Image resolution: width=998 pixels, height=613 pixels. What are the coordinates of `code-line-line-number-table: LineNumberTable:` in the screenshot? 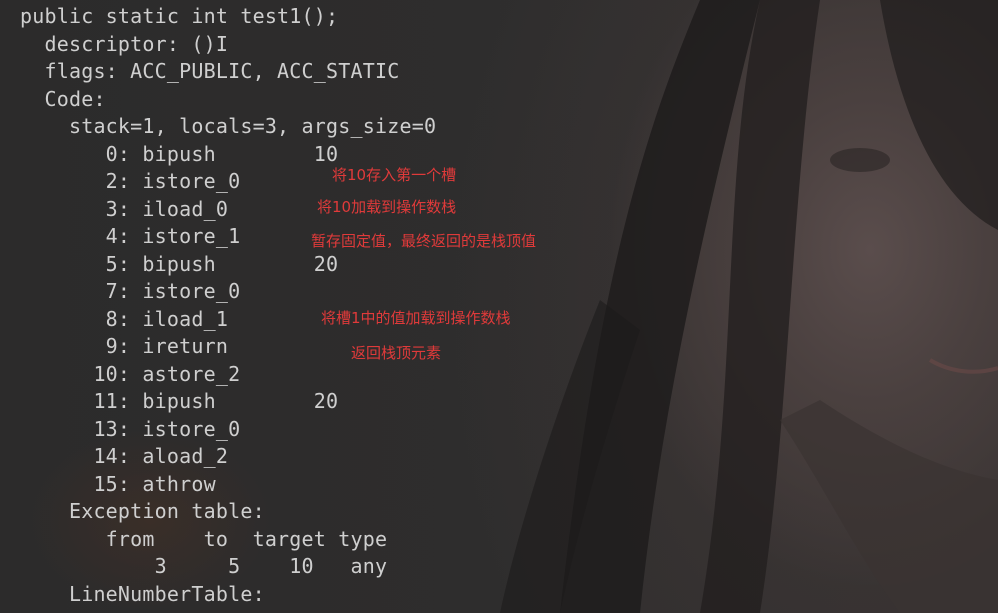 It's located at (142, 594).